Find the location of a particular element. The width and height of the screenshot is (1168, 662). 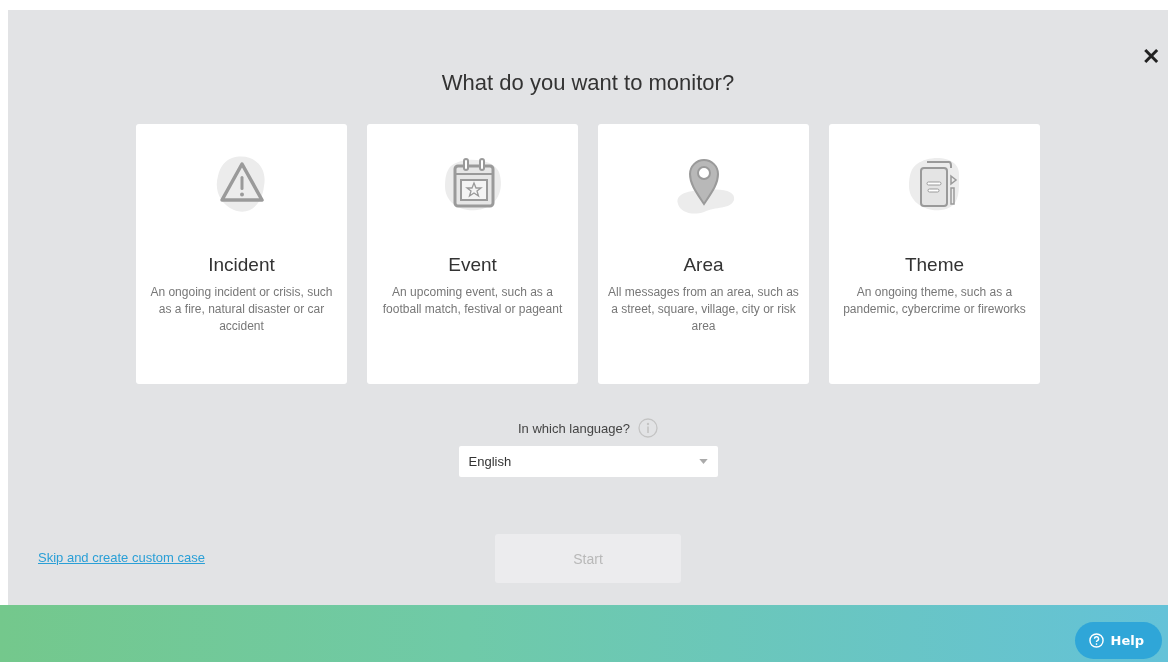

card-title: Event is located at coordinates (472, 265).